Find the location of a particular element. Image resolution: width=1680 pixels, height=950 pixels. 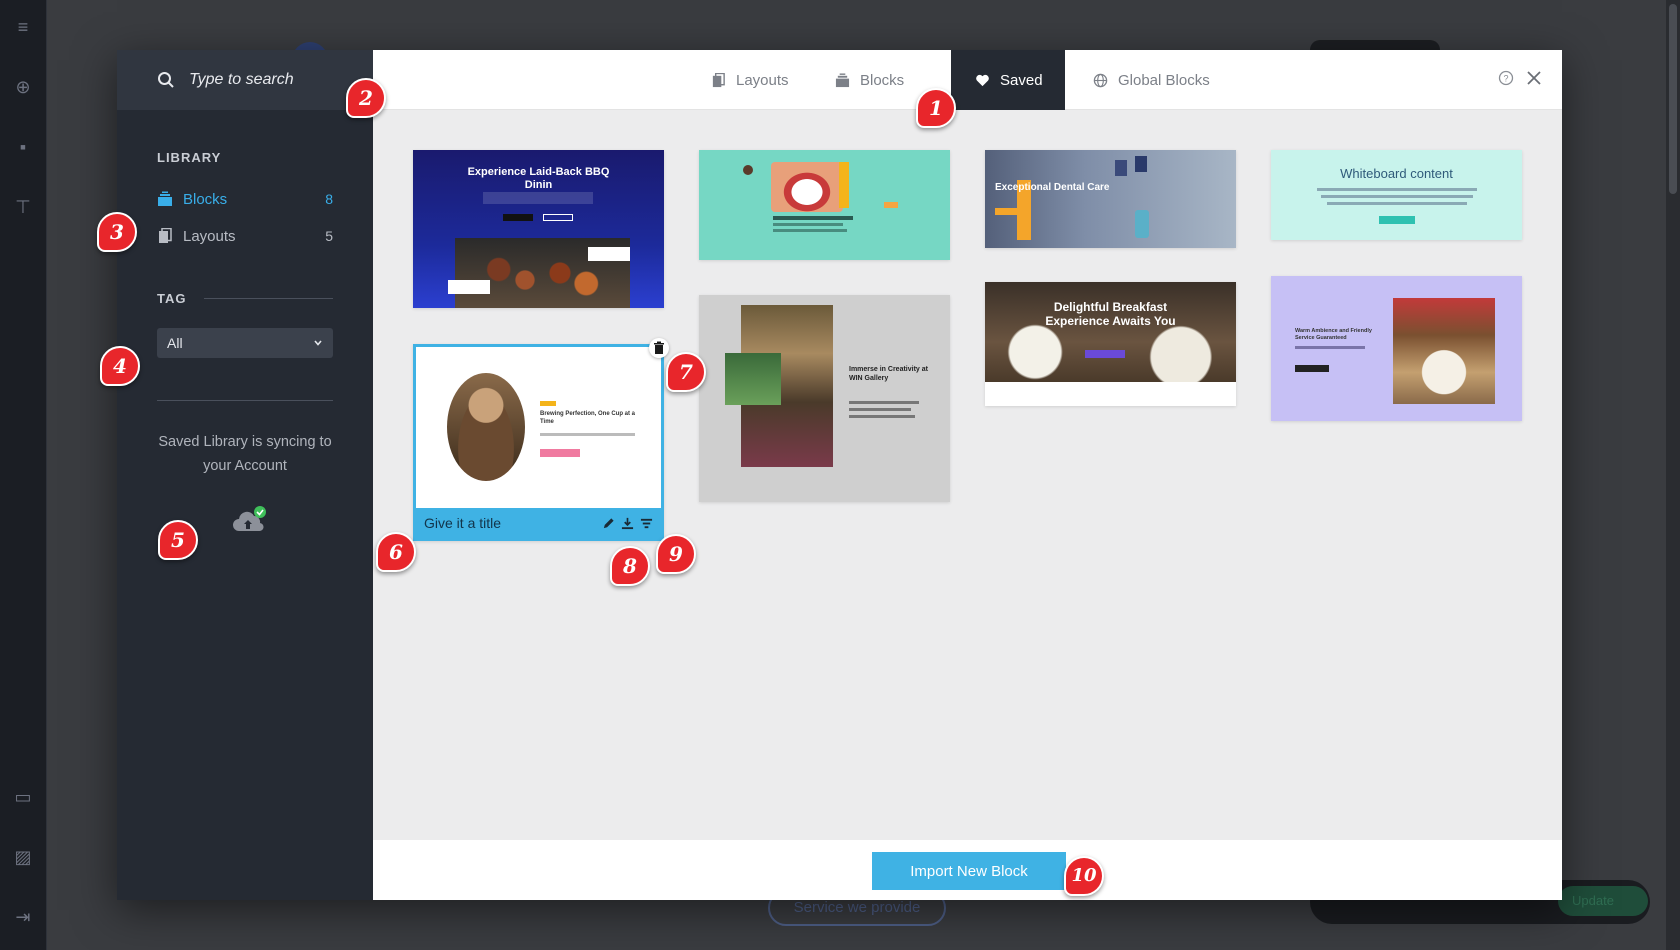

close-icon is located at coordinates (1534, 78).